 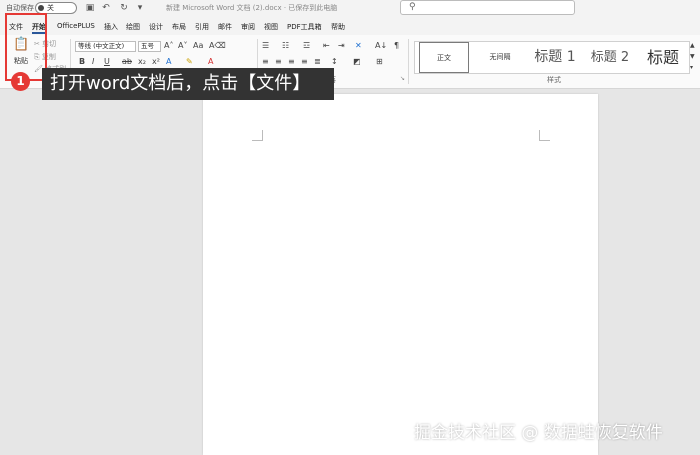 What do you see at coordinates (248, 27) in the screenshot?
I see `tab-review: 审阅` at bounding box center [248, 27].